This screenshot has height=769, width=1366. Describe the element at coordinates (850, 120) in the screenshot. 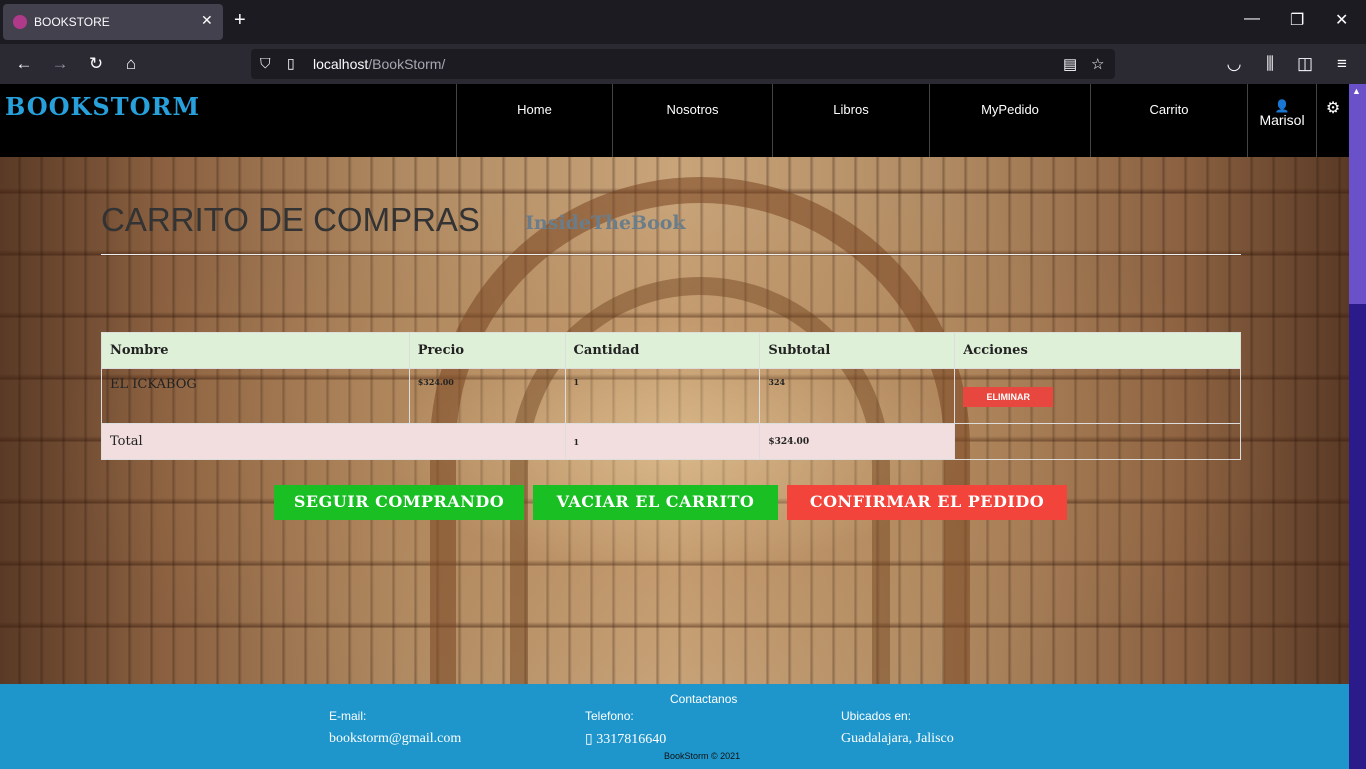

I see `menu-item-libros: Libros` at that location.